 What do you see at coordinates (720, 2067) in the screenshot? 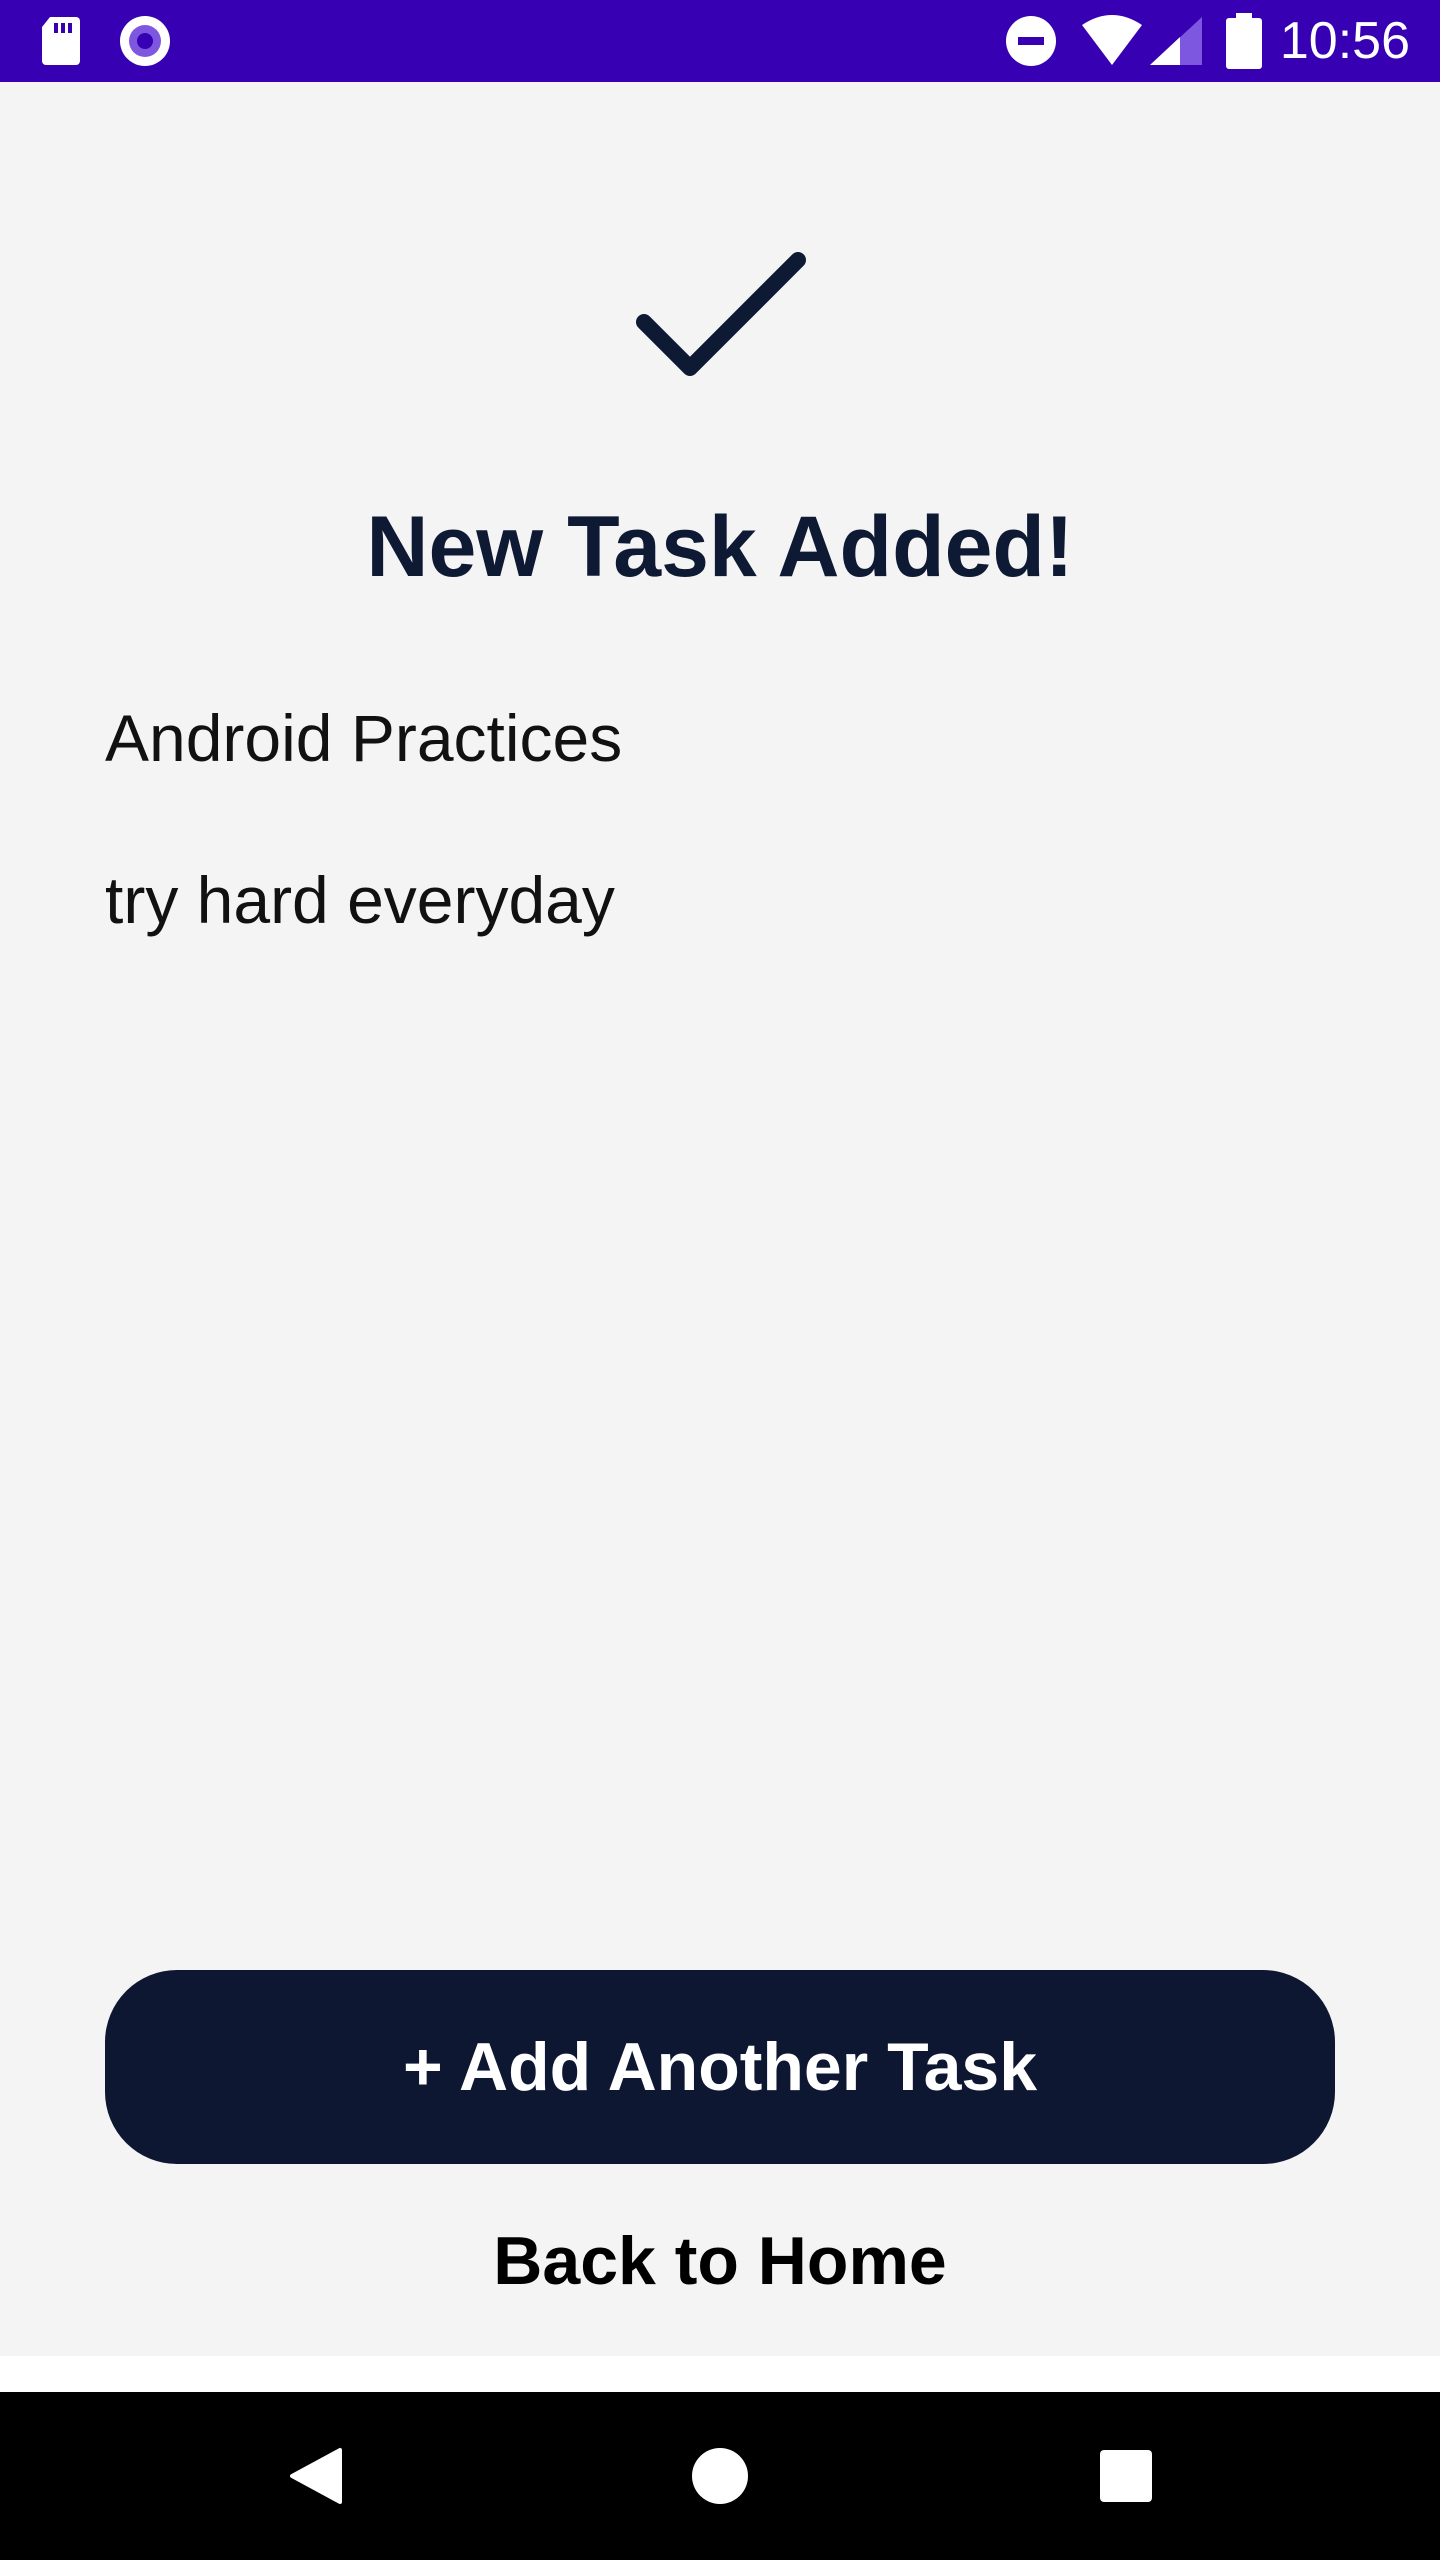
I see `add-another-task-button: + Add Another Task` at bounding box center [720, 2067].